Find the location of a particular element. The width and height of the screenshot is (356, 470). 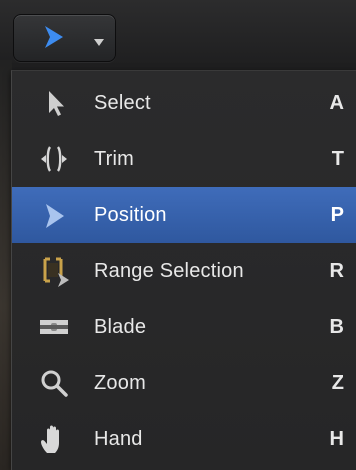

menu-item-label: Zoom is located at coordinates (120, 383).